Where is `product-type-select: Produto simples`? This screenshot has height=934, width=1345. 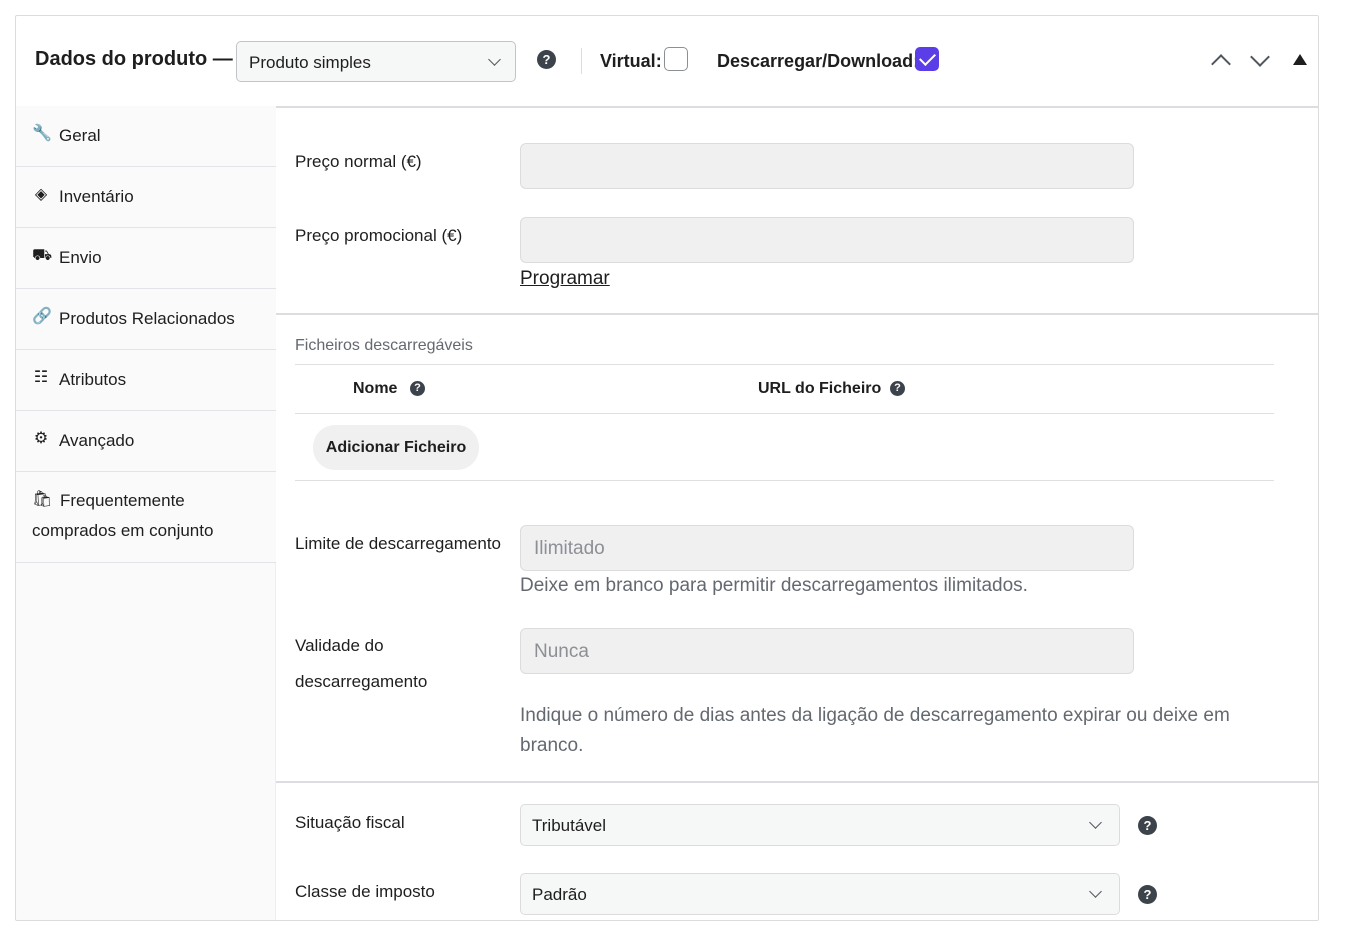
product-type-select: Produto simples is located at coordinates (376, 61).